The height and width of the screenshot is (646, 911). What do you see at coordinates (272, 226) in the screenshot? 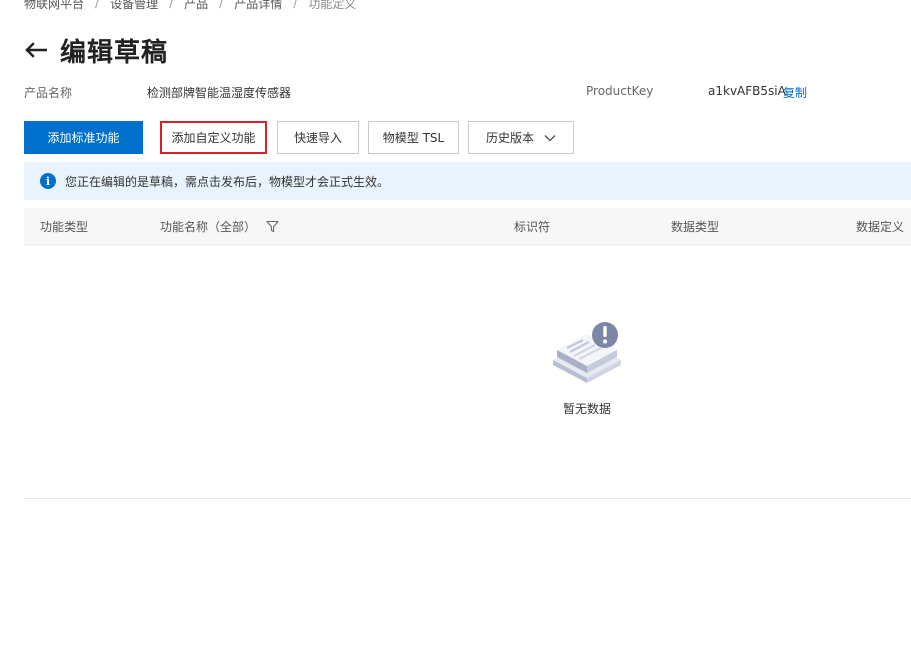
I see `filter-icon` at bounding box center [272, 226].